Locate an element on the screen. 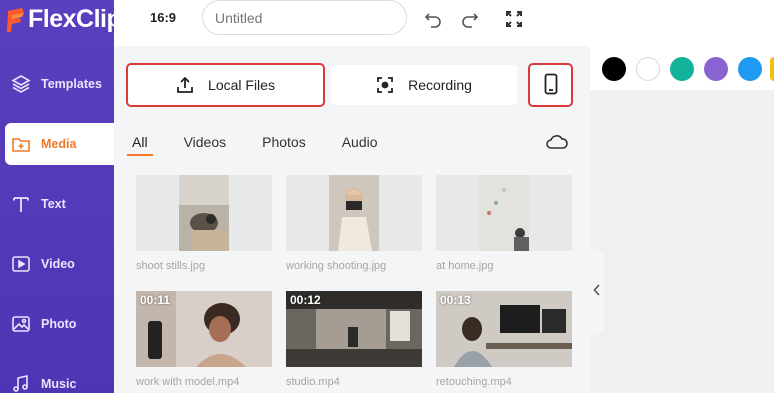 Image resolution: width=774 pixels, height=414 pixels. logo-text: FlexClip is located at coordinates (75, 18).